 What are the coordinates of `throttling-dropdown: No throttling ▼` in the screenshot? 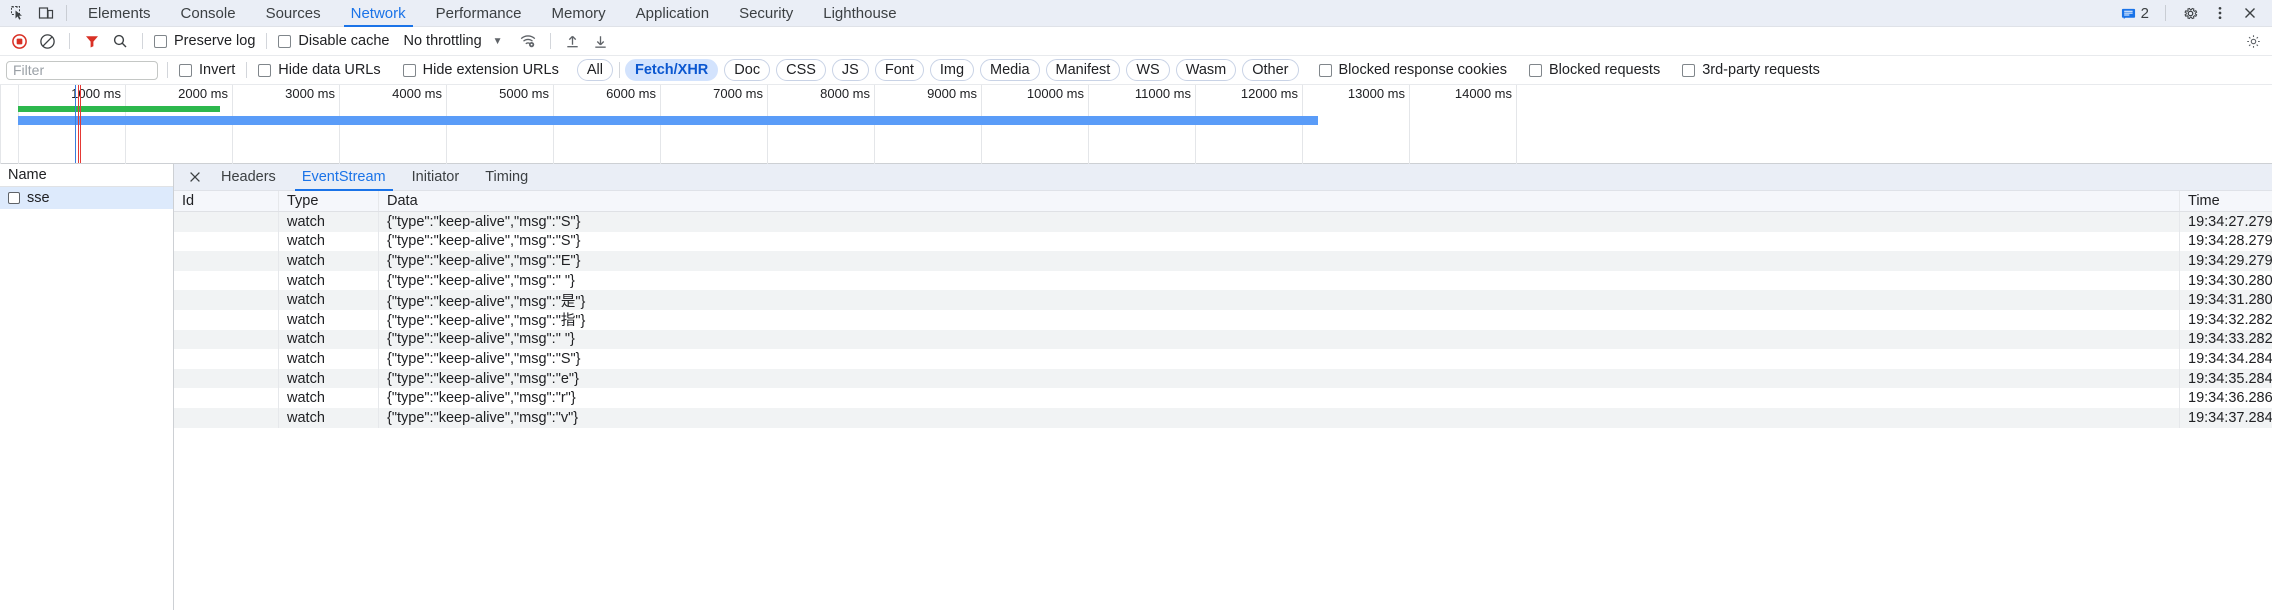 It's located at (452, 41).